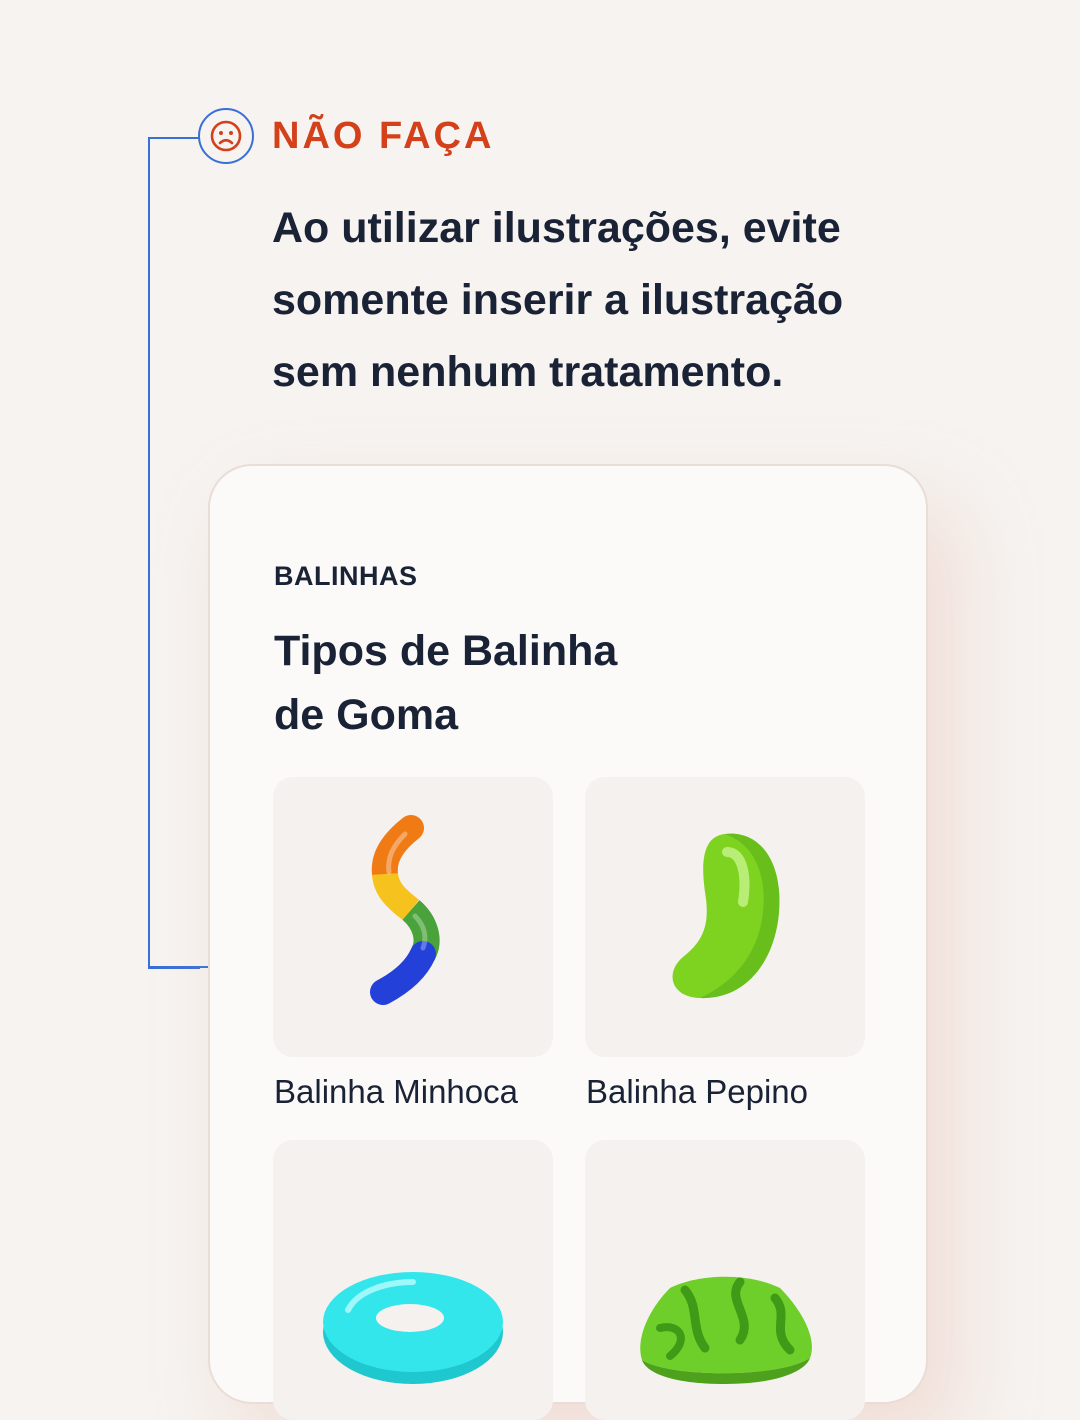  I want to click on gummy-ring-icon, so click(413, 1328).